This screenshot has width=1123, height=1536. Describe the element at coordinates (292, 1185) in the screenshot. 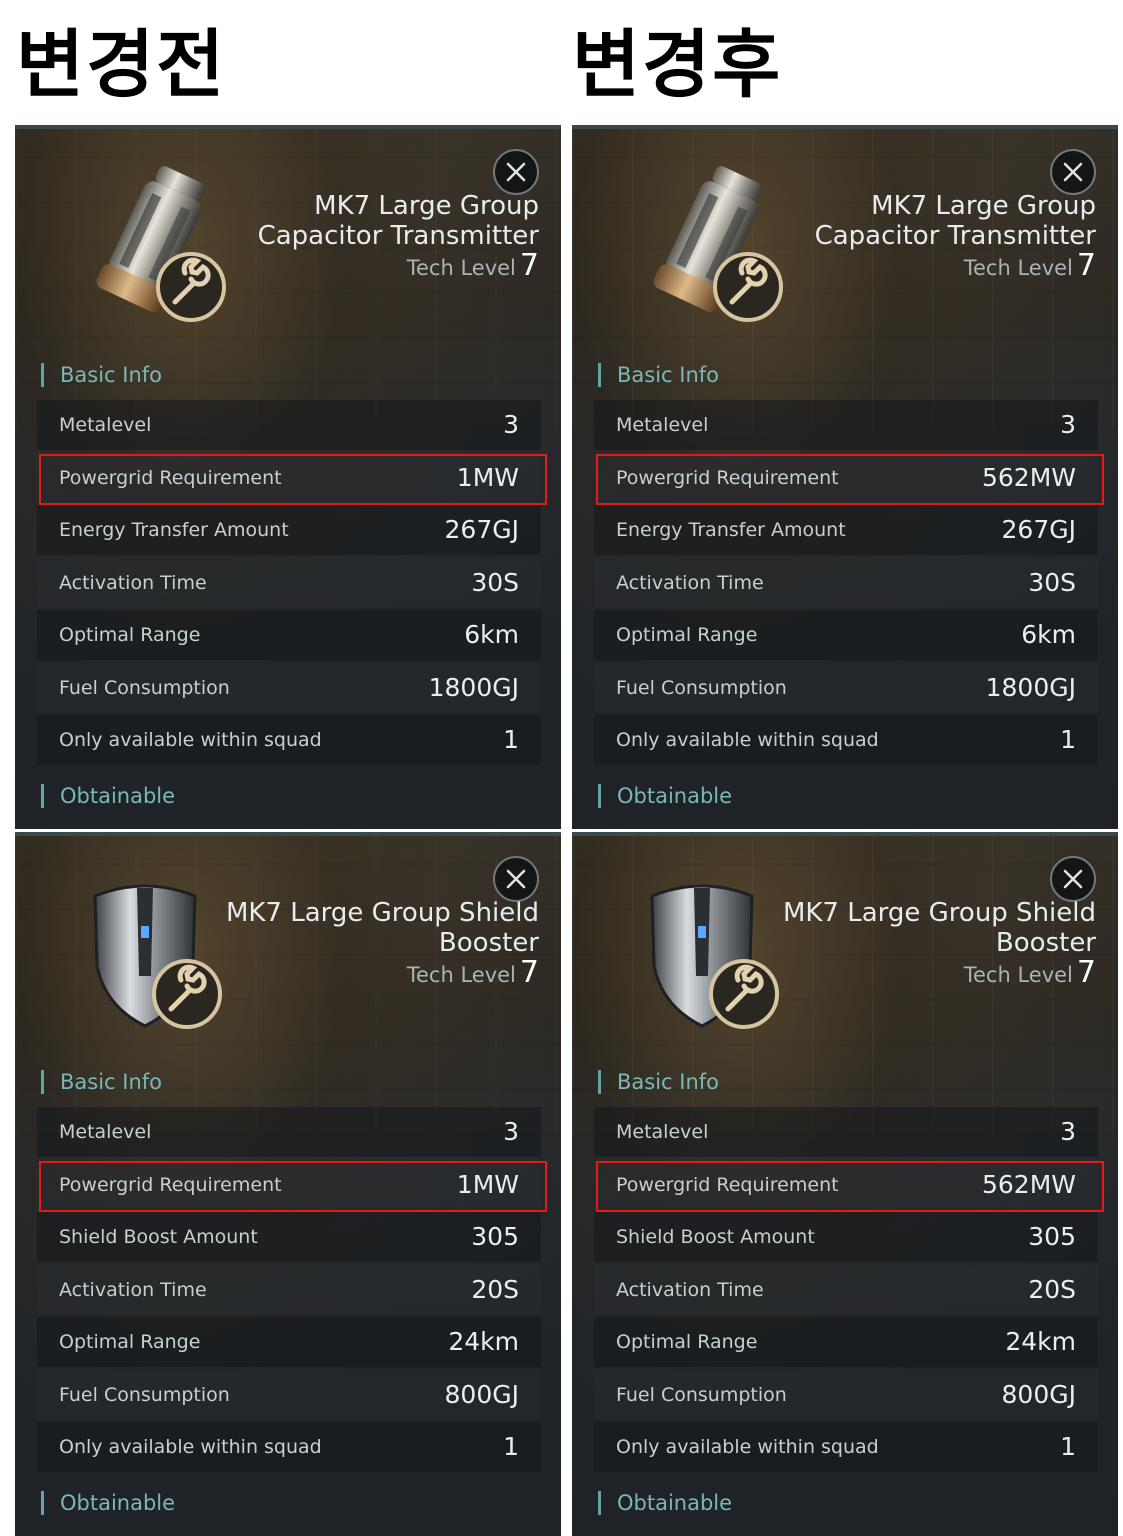

I see `table-row-highlighted: Powergrid Requirement 1MW` at that location.